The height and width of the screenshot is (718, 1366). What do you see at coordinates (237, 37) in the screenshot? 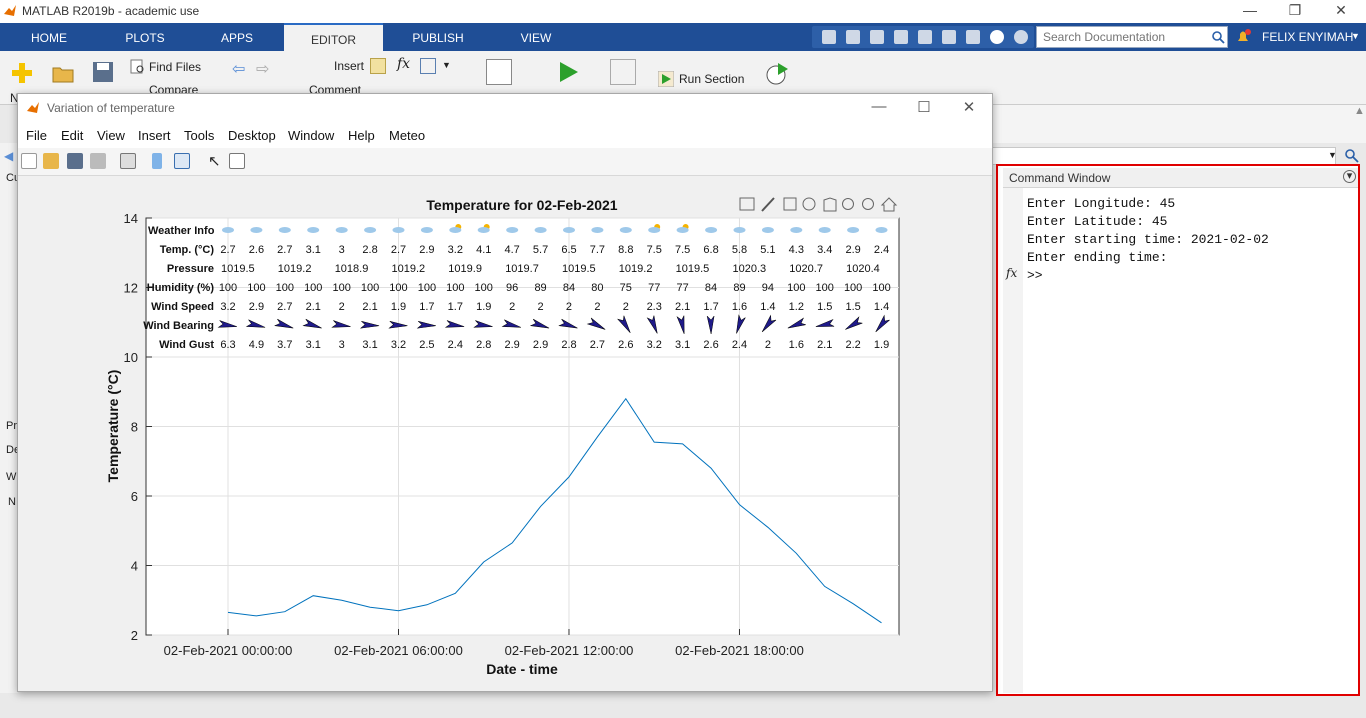
I see `tab-apps: APPS` at bounding box center [237, 37].